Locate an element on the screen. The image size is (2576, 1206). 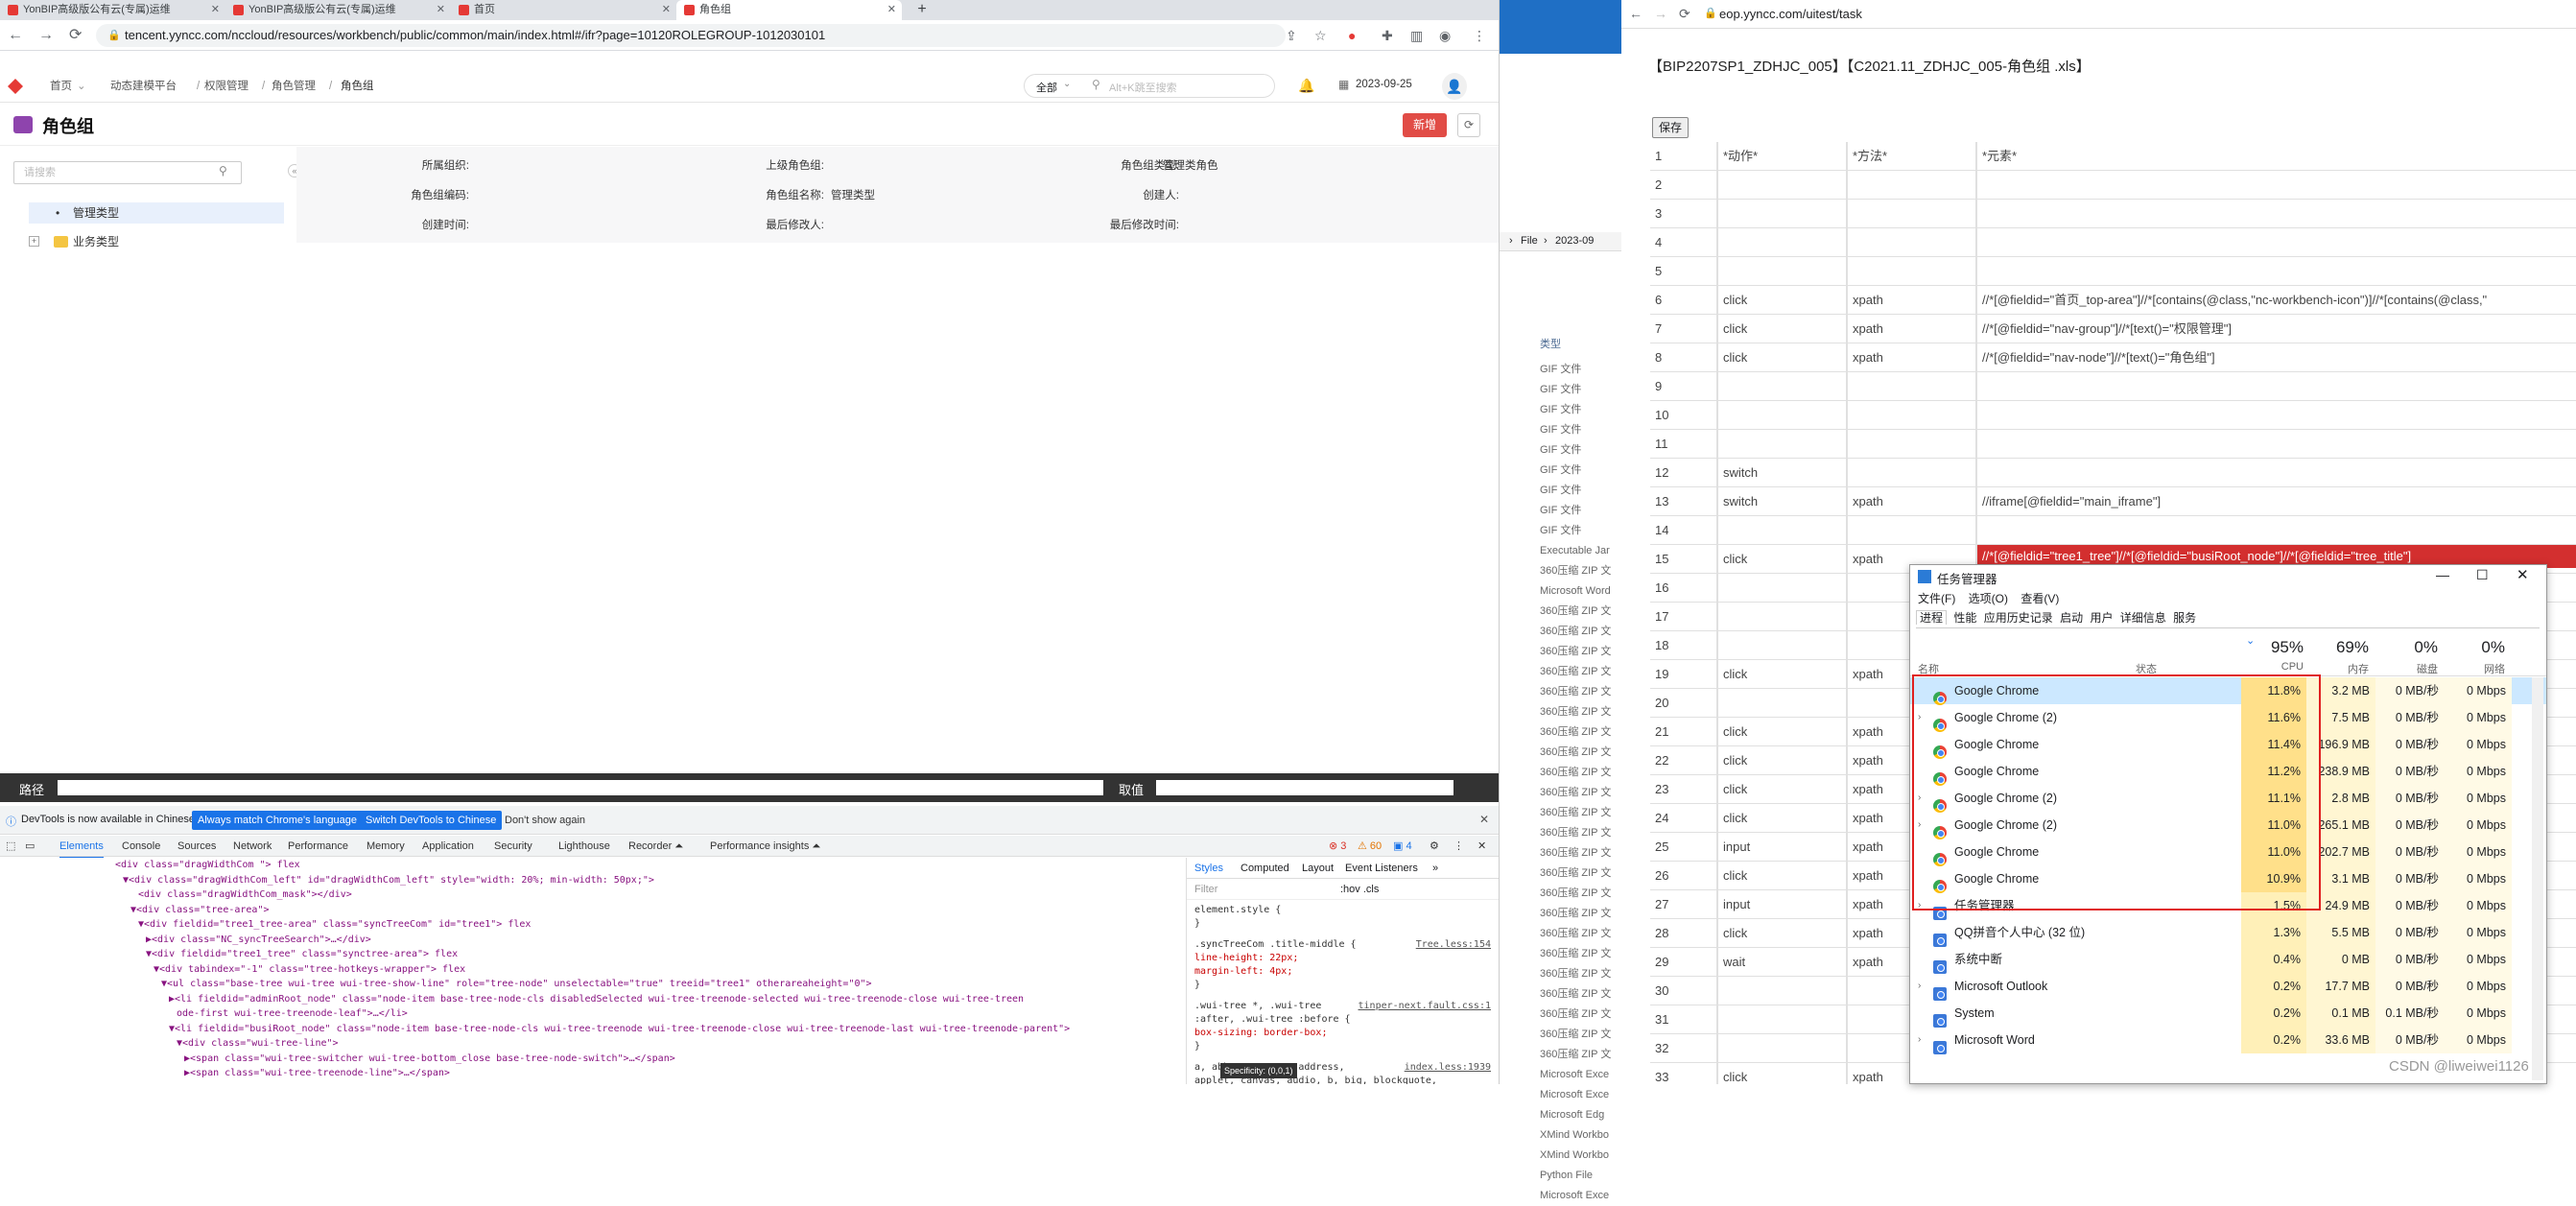
dom-line: ▼<div class="wui-tree-line"> is located at coordinates (616, 1044).